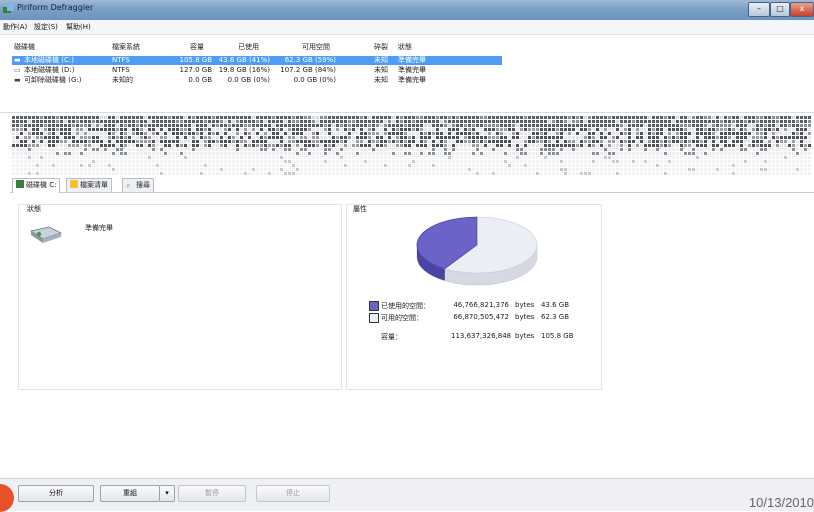  Describe the element at coordinates (780, 9) in the screenshot. I see `maximize-button: □` at that location.